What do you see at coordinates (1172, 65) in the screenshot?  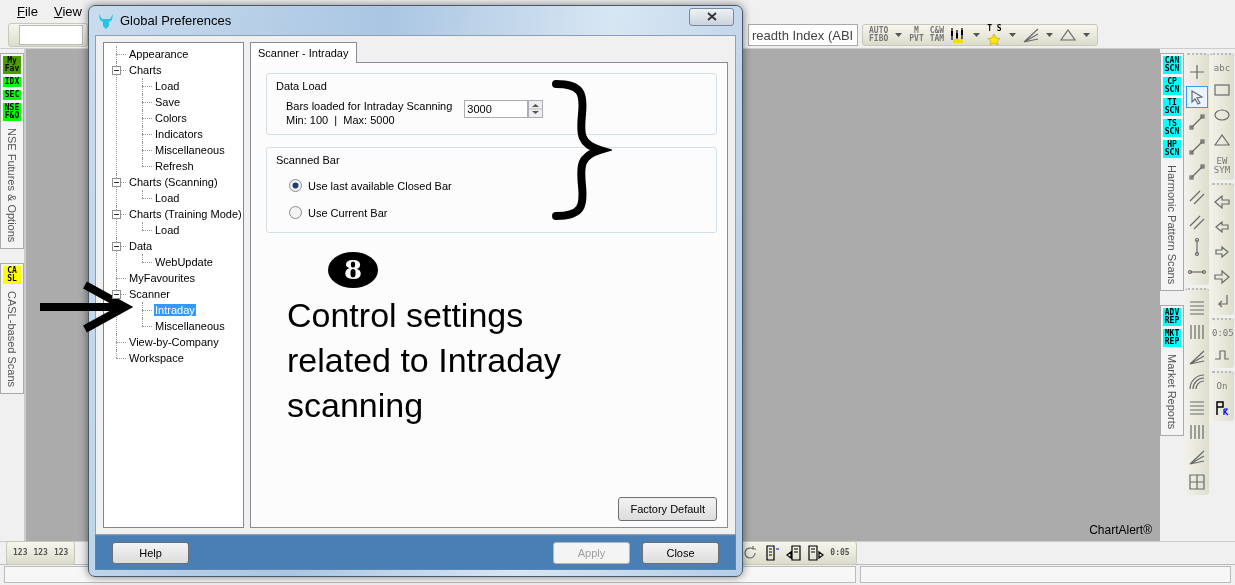 I see `scan-badge: CAN SCN` at bounding box center [1172, 65].